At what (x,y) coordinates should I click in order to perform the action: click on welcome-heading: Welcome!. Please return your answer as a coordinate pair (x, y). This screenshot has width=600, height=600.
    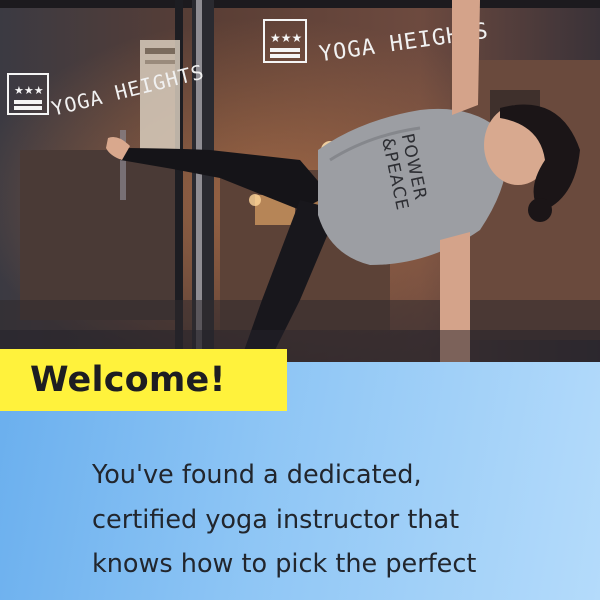
    Looking at the image, I should click on (128, 380).